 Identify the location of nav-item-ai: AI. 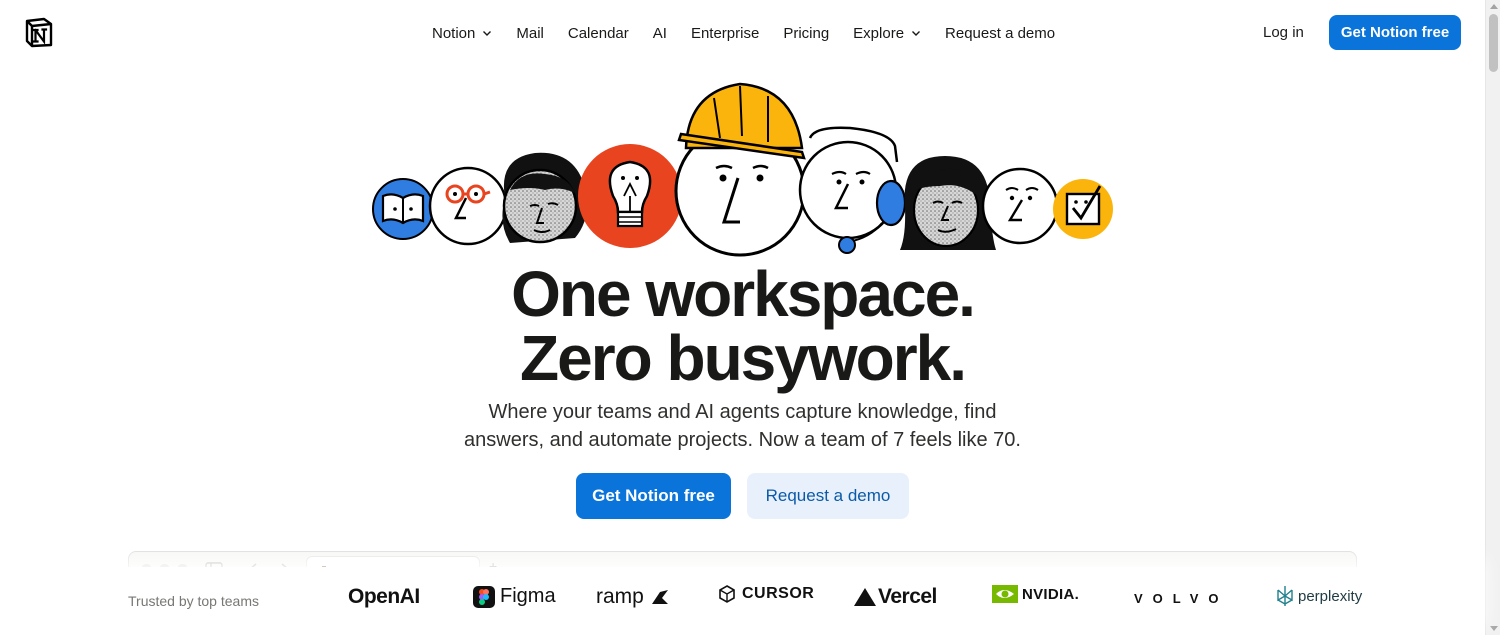
(660, 33).